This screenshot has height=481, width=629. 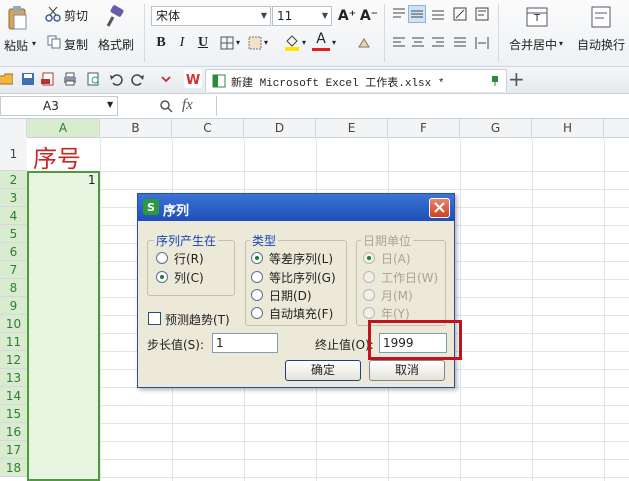 What do you see at coordinates (356, 80) in the screenshot?
I see `document-tab: 新建 Microsoft Excel 工作表.xlsx *` at bounding box center [356, 80].